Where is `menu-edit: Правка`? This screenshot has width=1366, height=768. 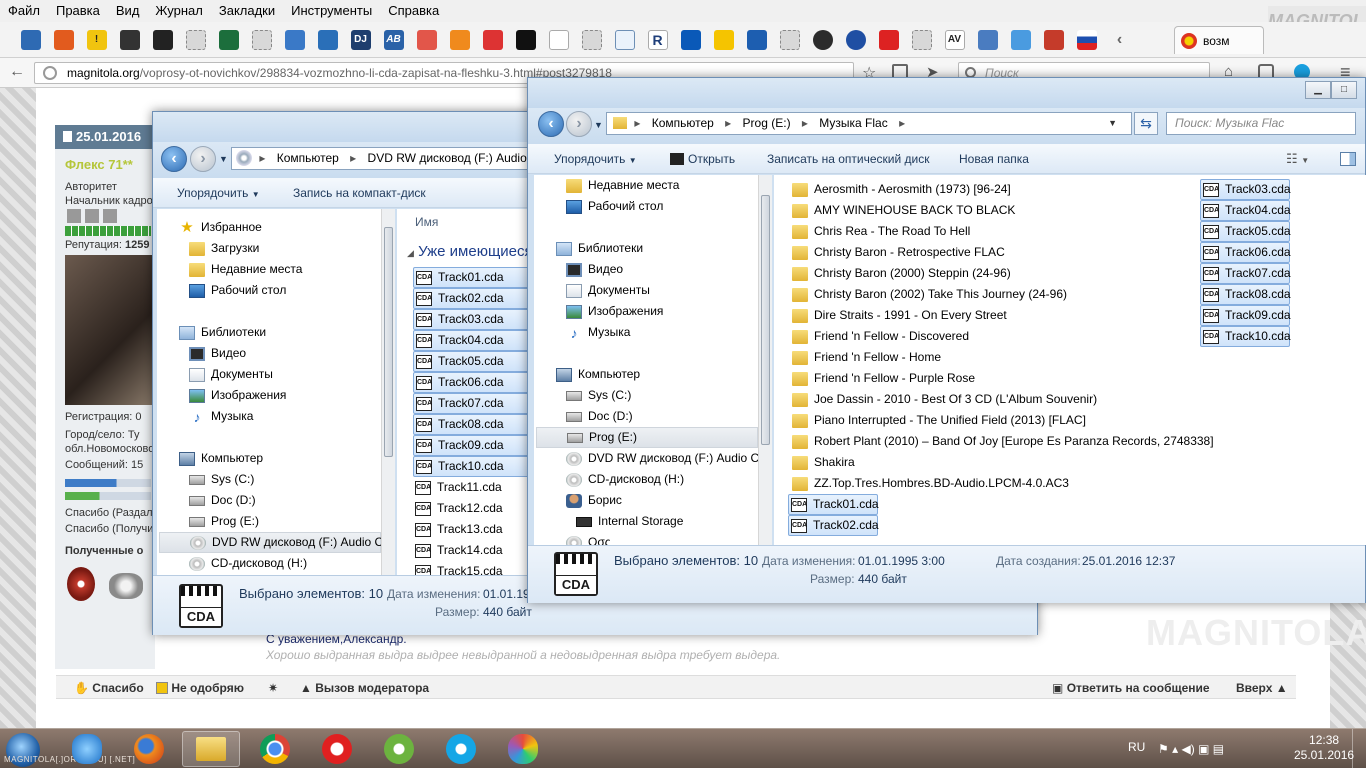 menu-edit: Правка is located at coordinates (78, 11).